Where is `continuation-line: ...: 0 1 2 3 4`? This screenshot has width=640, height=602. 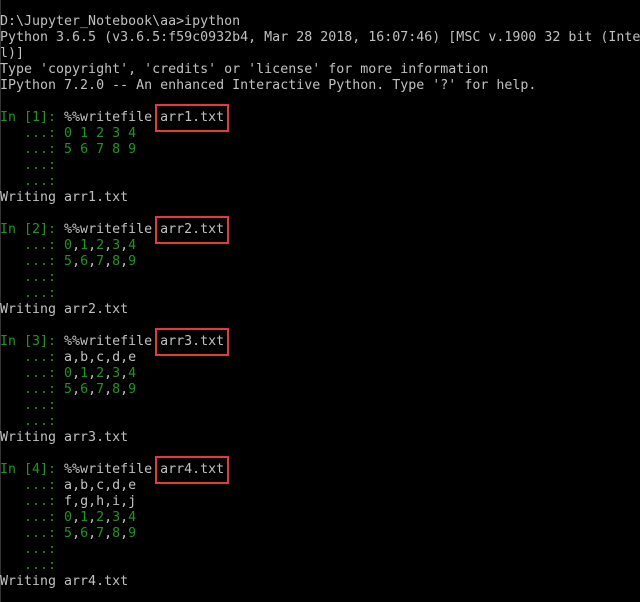
continuation-line: ...: 0 1 2 3 4 is located at coordinates (320, 134).